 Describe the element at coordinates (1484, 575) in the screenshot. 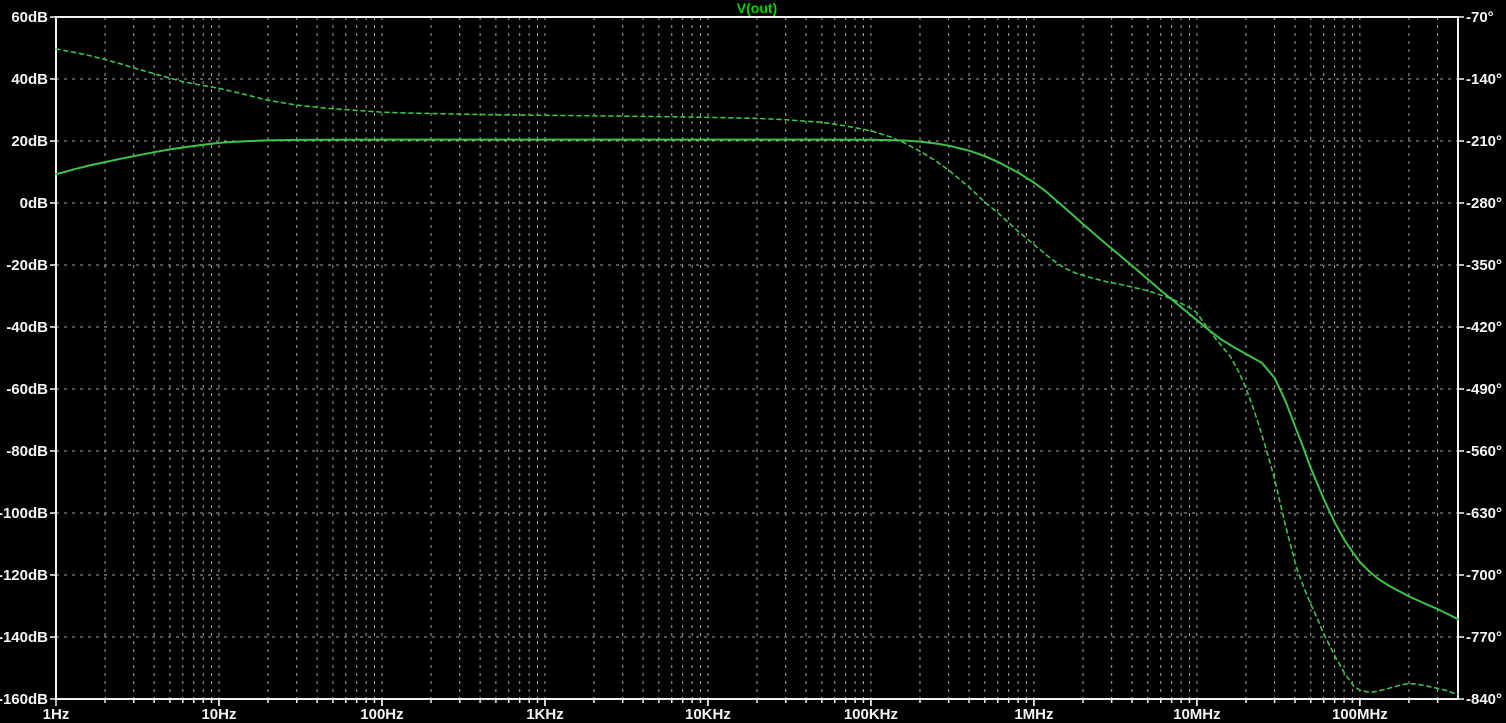

I see `y-right-tick-label: -700°` at that location.